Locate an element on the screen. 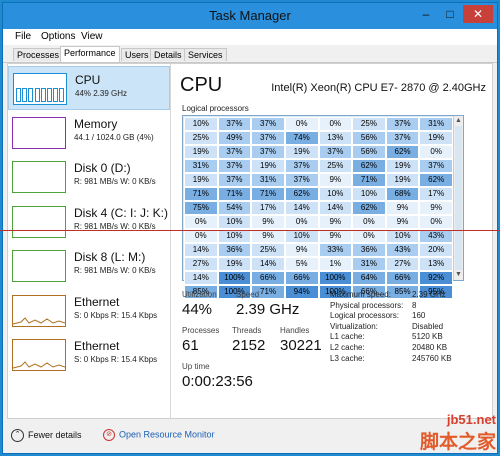  processor-cell: 71% is located at coordinates (369, 180).